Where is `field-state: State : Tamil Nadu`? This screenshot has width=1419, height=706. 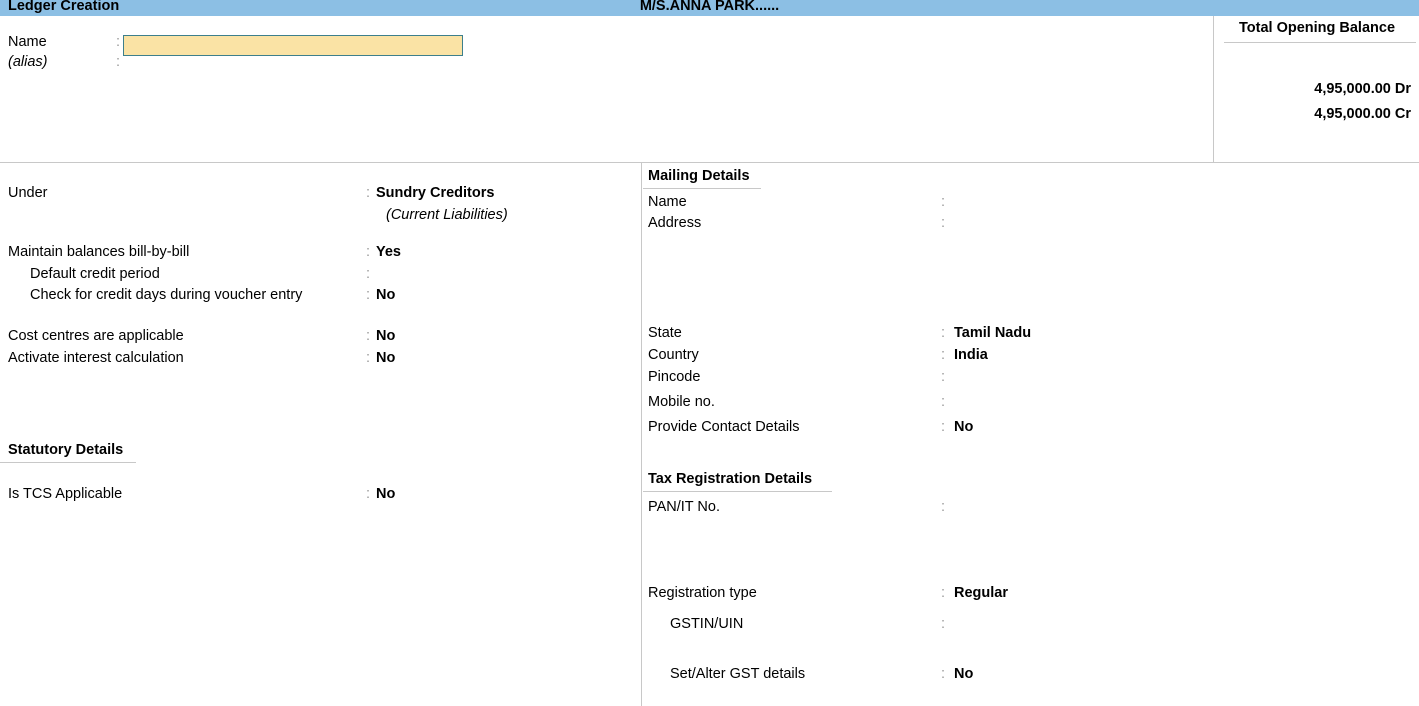
field-state: State : Tamil Nadu is located at coordinates (1030, 336).